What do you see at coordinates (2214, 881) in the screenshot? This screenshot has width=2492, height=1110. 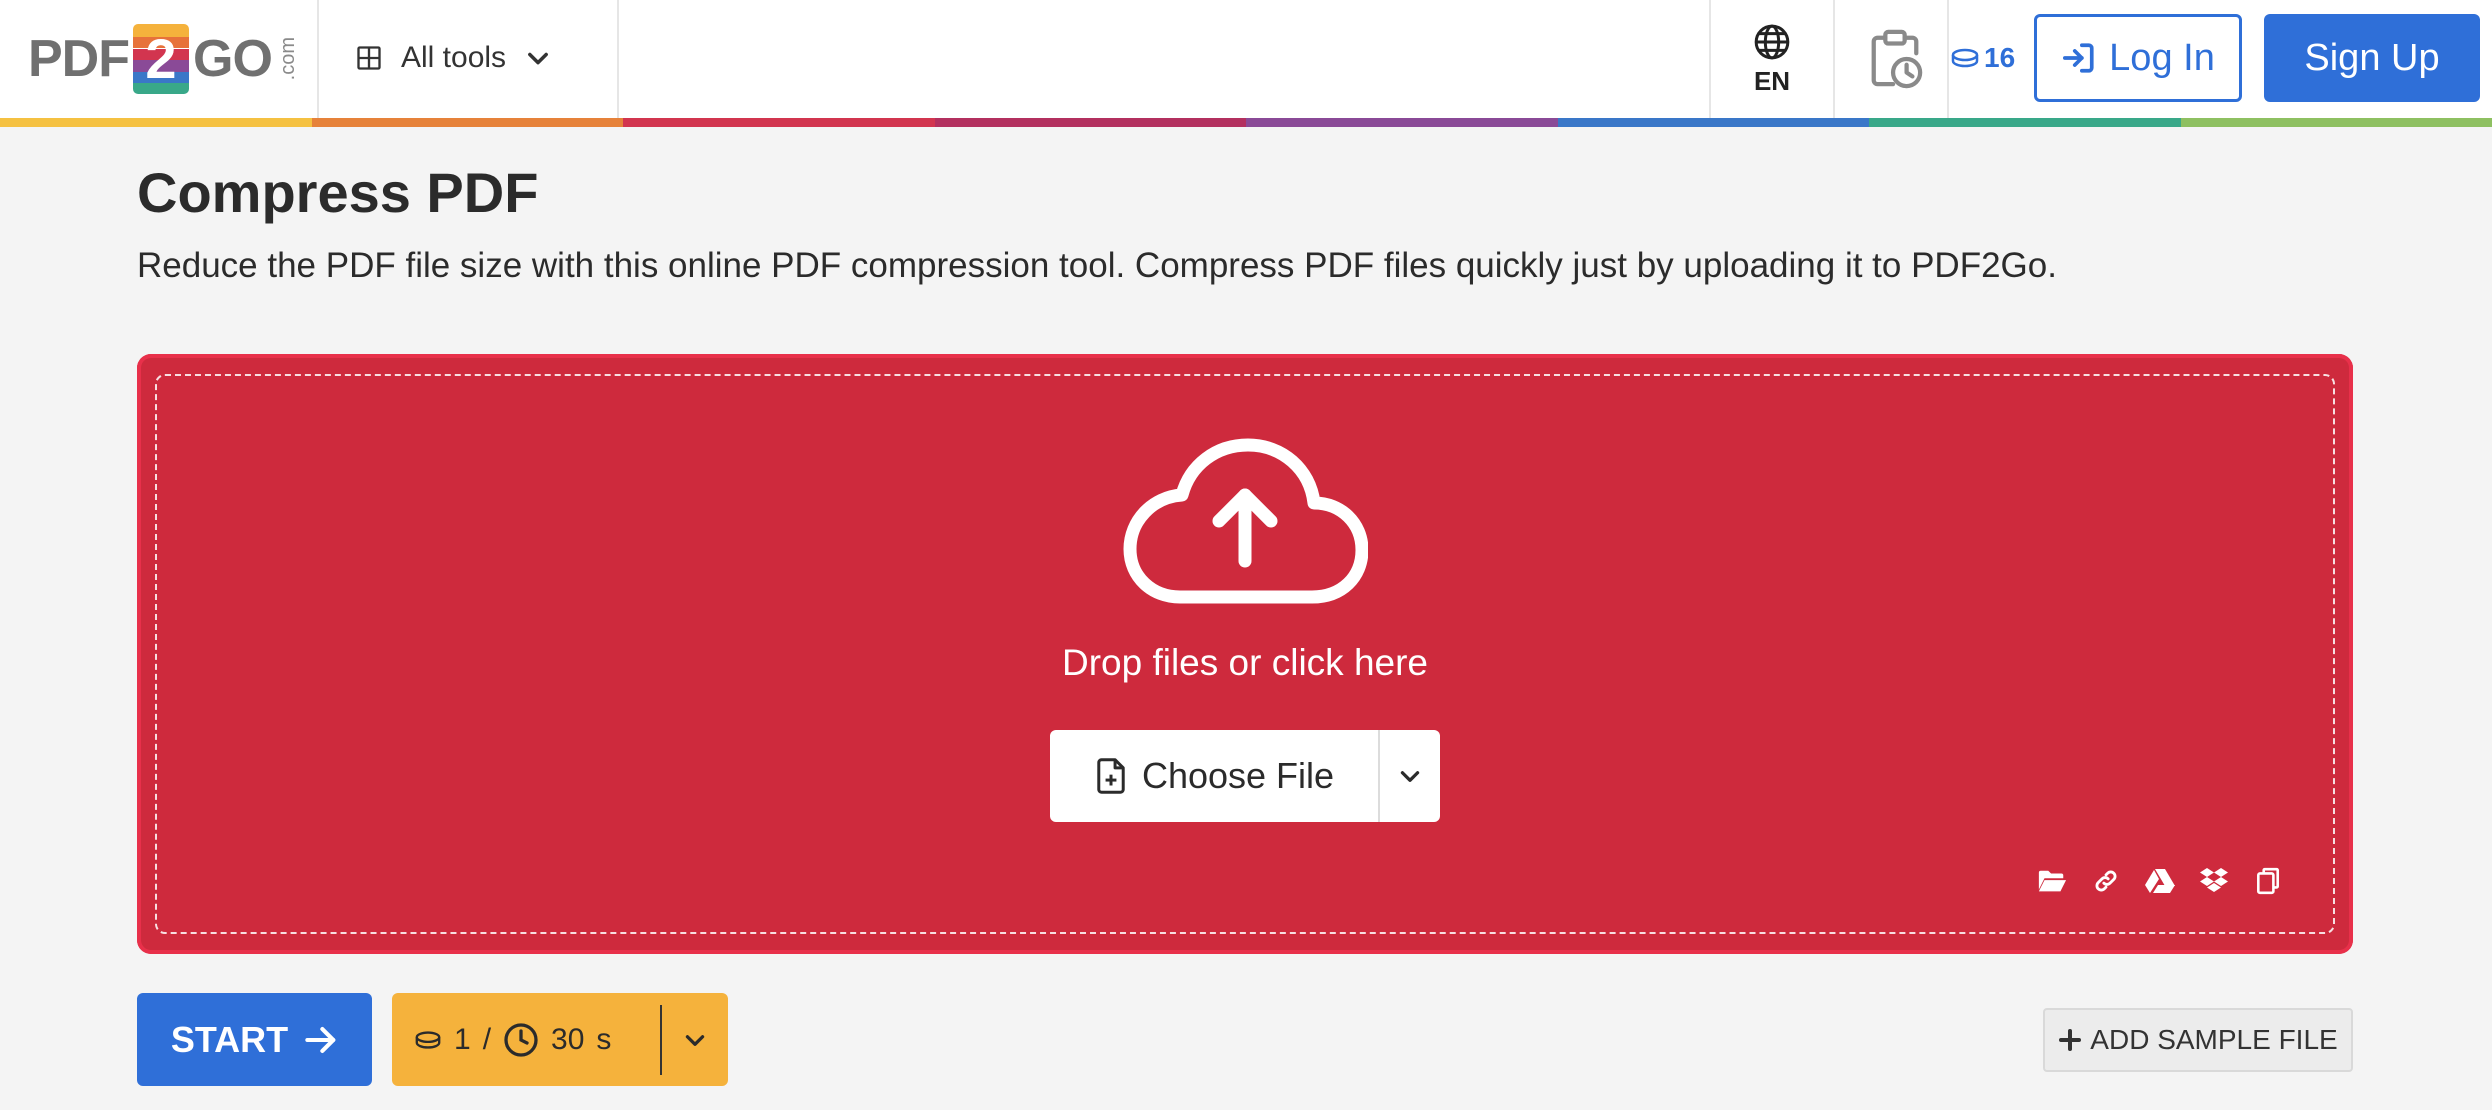 I see `dropbox-icon` at bounding box center [2214, 881].